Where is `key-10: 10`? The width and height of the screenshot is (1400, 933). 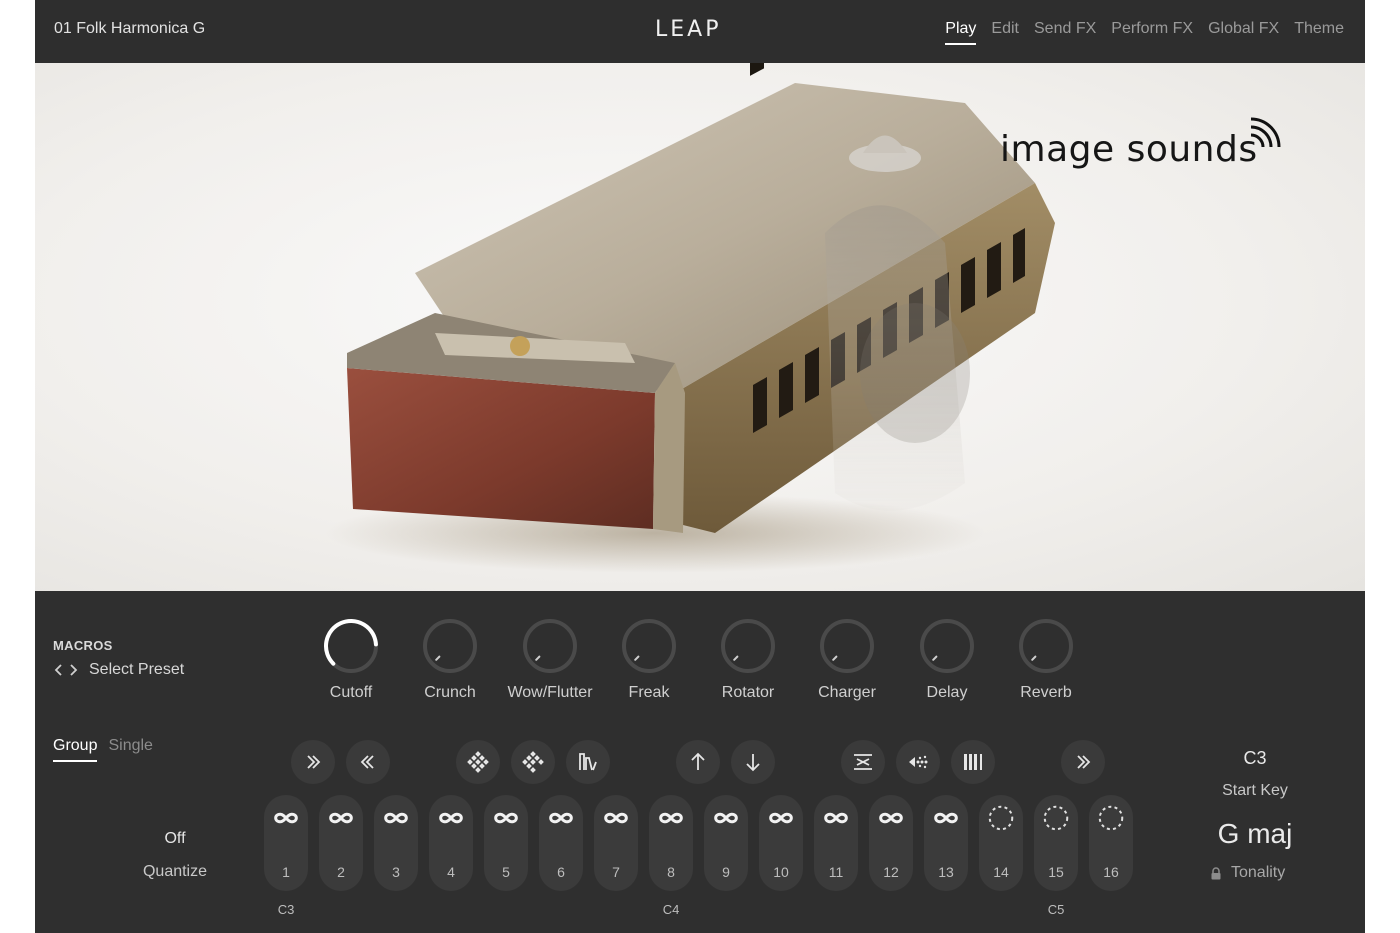 key-10: 10 is located at coordinates (781, 843).